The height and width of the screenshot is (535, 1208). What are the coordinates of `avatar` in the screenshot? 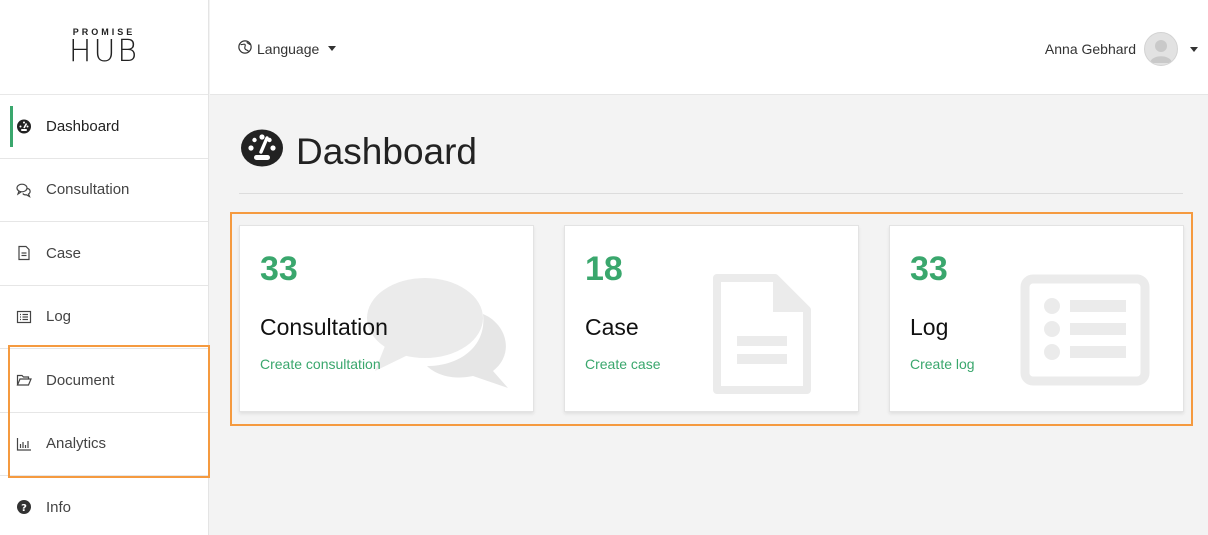 It's located at (1161, 49).